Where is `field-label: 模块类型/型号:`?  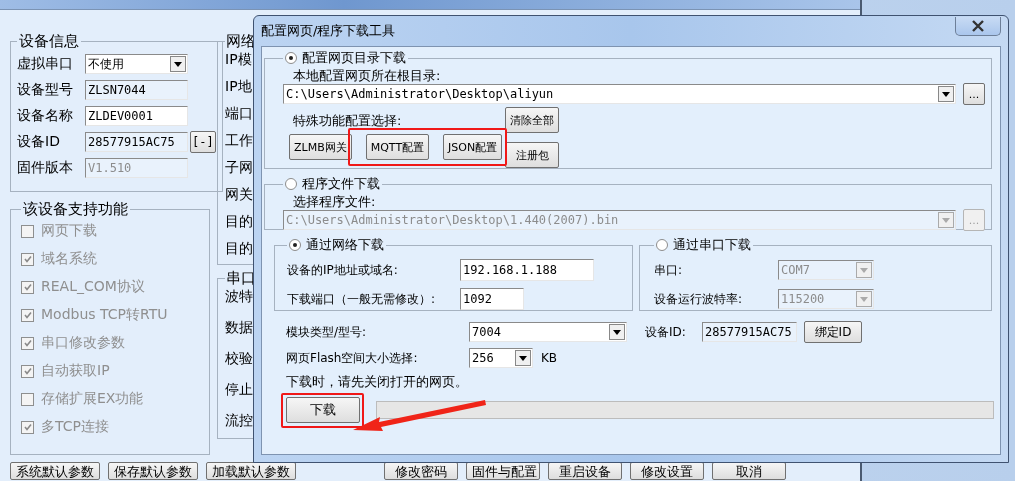 field-label: 模块类型/型号: is located at coordinates (327, 332).